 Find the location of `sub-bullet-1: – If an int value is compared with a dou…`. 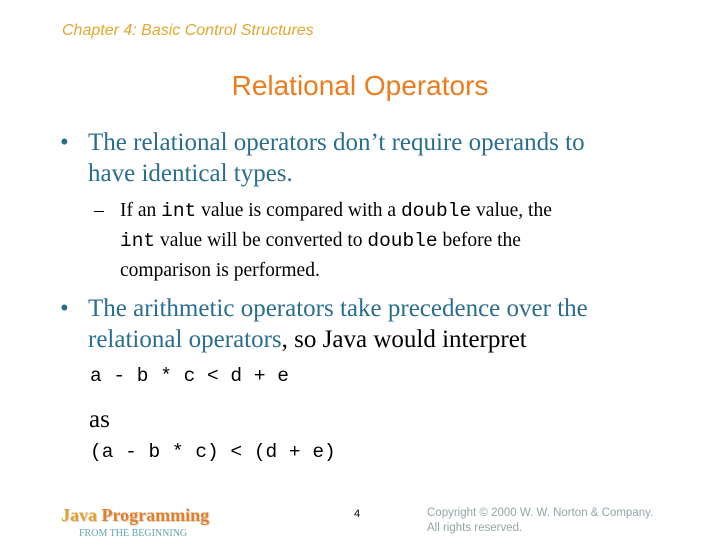

sub-bullet-1: – If an int value is compared with a dou… is located at coordinates (387, 240).